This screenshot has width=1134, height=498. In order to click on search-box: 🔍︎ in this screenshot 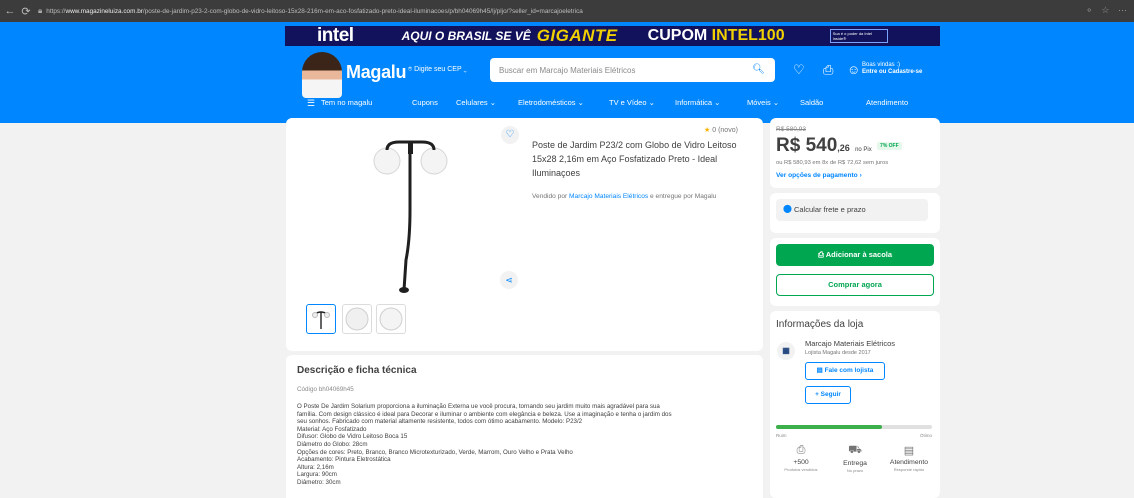, I will do `click(632, 70)`.